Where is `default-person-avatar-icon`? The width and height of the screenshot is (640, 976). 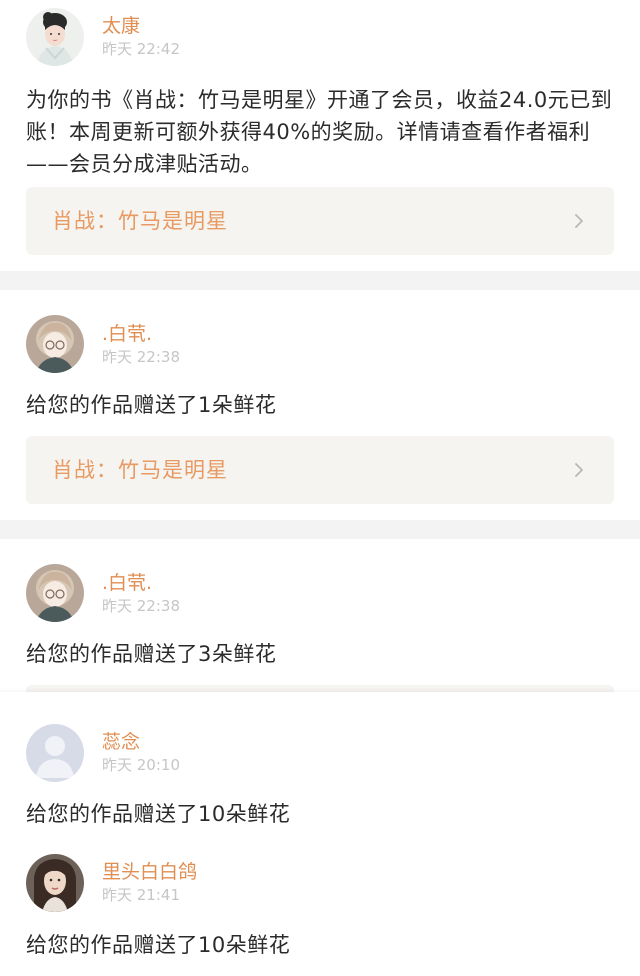 default-person-avatar-icon is located at coordinates (55, 753).